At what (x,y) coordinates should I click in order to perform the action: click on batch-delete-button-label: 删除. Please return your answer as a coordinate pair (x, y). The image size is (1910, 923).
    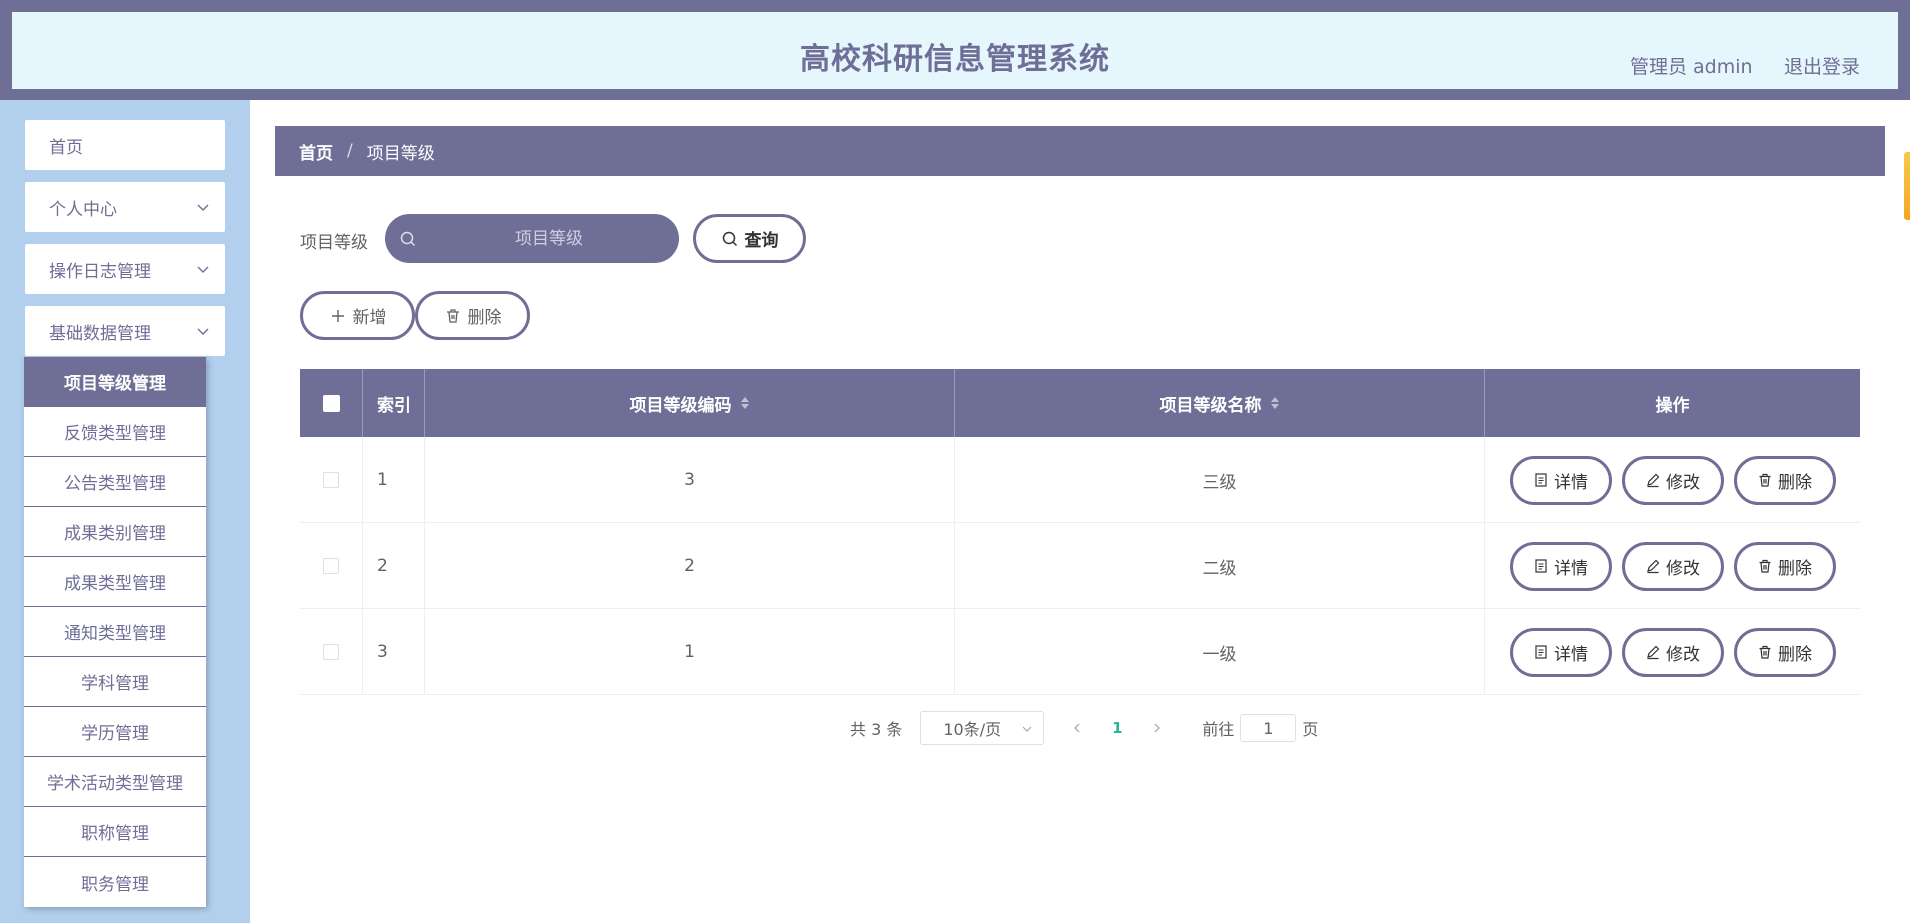
    Looking at the image, I should click on (484, 318).